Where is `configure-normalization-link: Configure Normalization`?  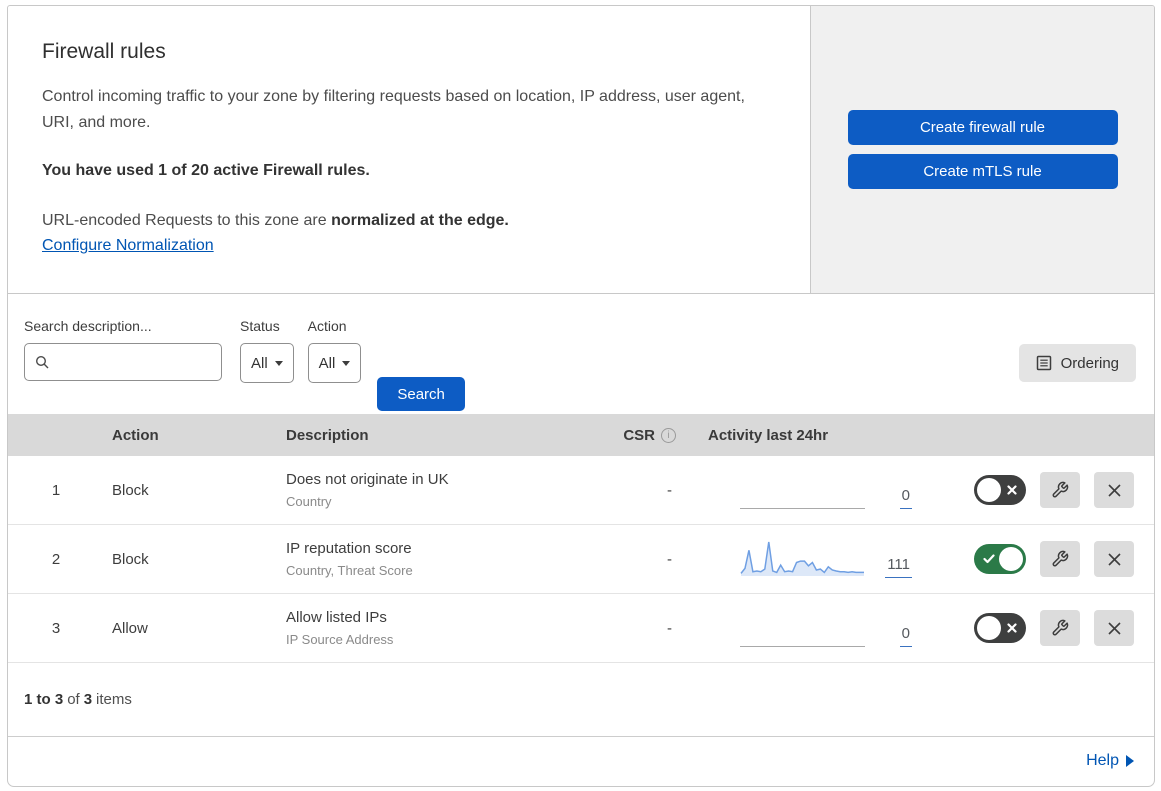 configure-normalization-link: Configure Normalization is located at coordinates (128, 246).